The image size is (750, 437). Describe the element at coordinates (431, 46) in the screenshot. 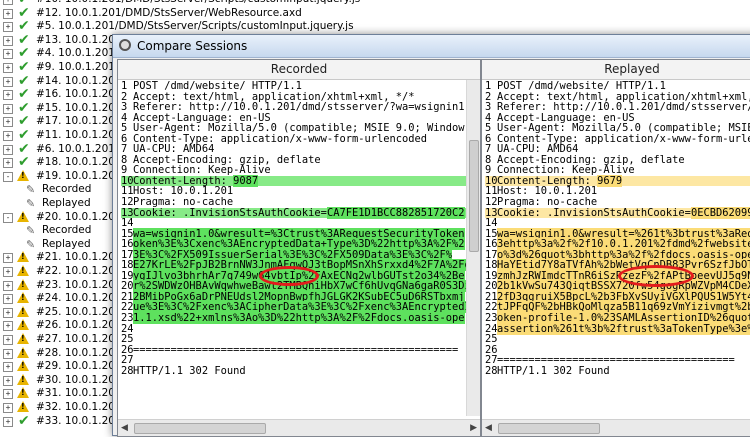

I see `dialog-titlebar: Compare Sessions` at that location.